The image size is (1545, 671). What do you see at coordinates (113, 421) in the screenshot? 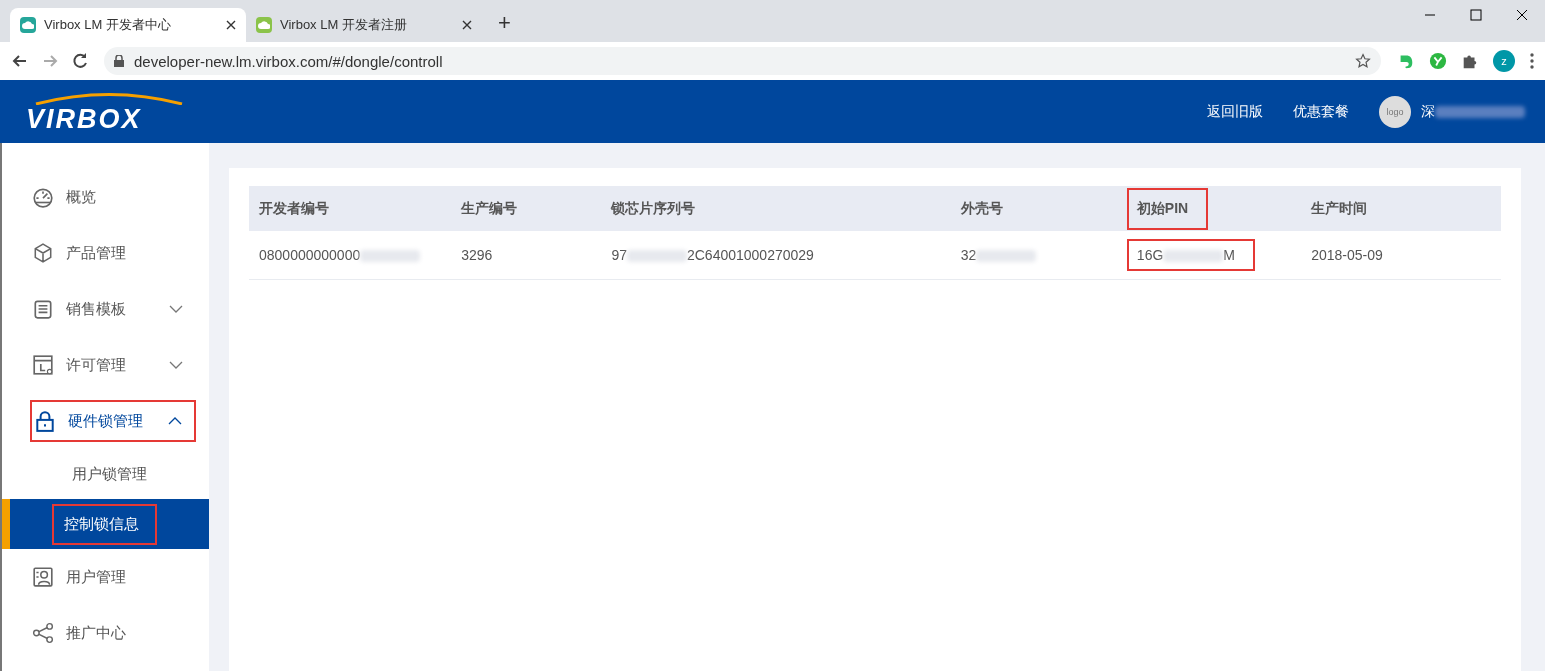
I see `sidebar-item: 硬件锁管理` at bounding box center [113, 421].